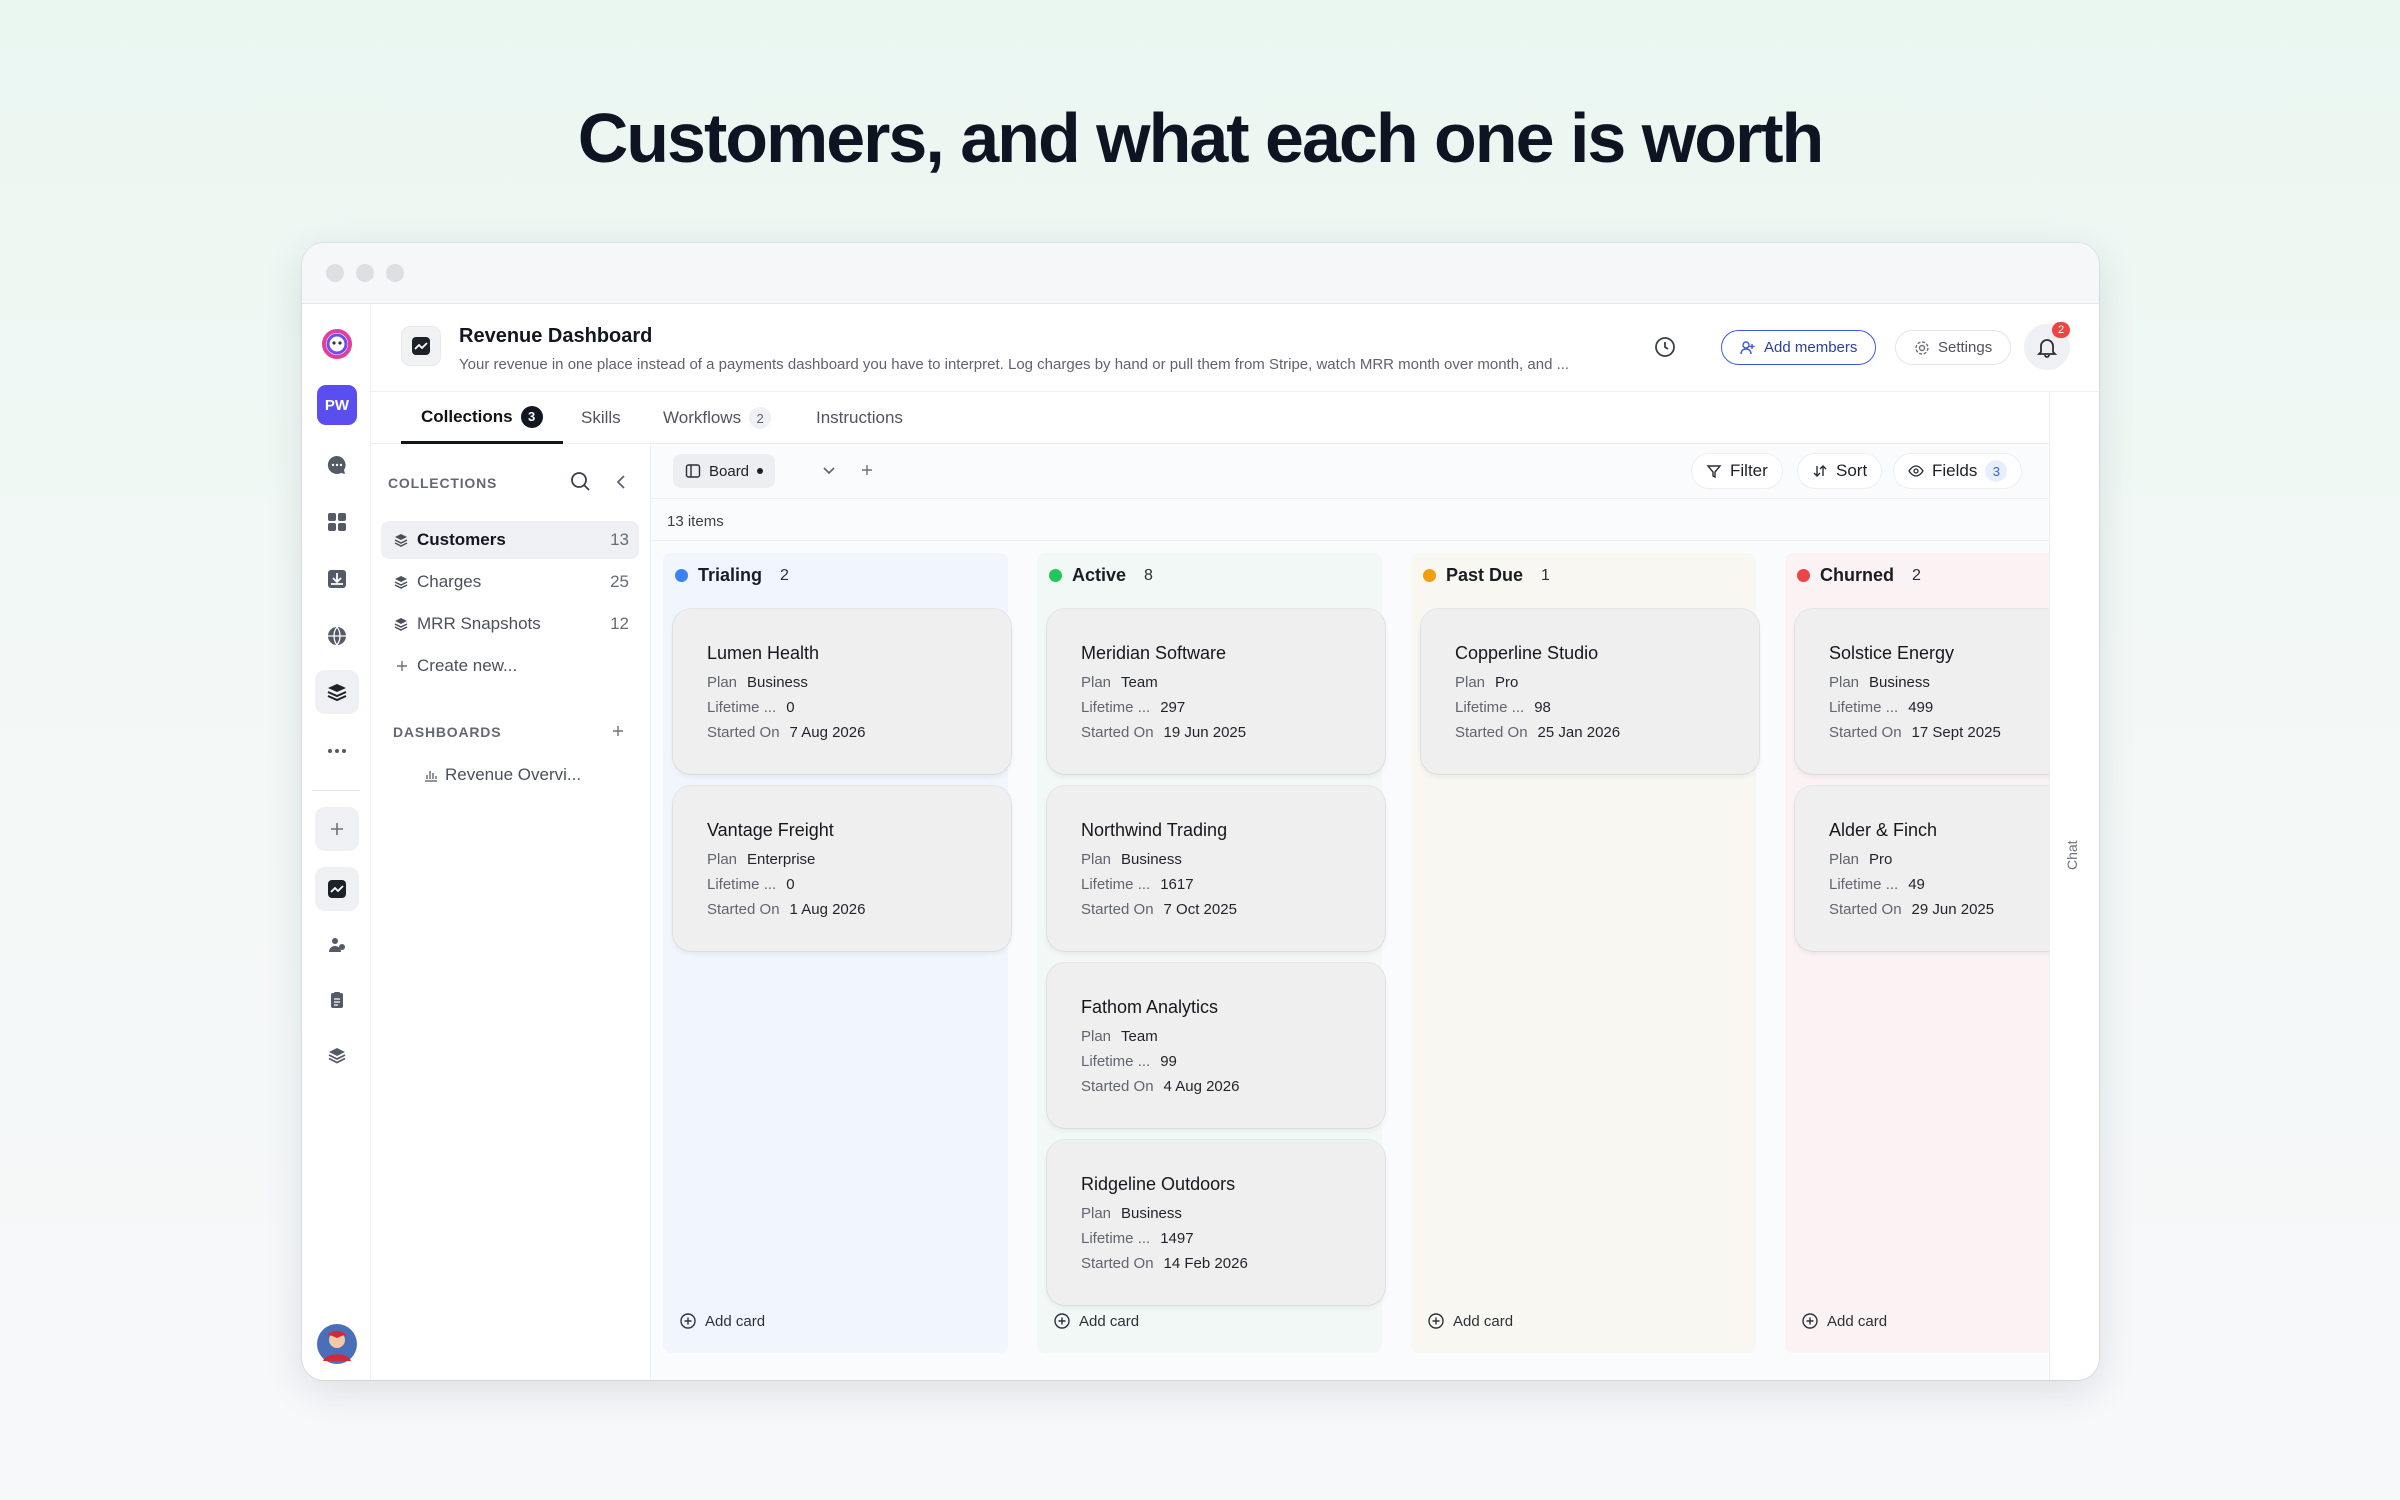 The image size is (2400, 1500). Describe the element at coordinates (1590, 682) in the screenshot. I see `plan-row: Plan Pro` at that location.